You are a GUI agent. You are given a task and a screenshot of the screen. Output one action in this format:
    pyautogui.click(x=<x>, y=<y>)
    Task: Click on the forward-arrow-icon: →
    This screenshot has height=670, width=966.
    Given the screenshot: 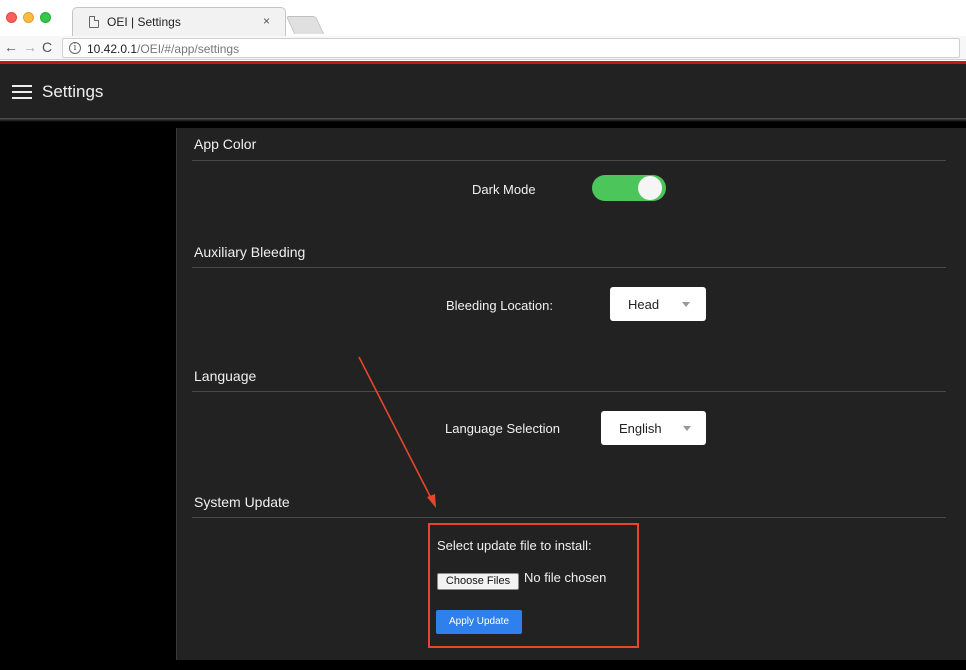 What is the action you would take?
    pyautogui.click(x=30, y=47)
    